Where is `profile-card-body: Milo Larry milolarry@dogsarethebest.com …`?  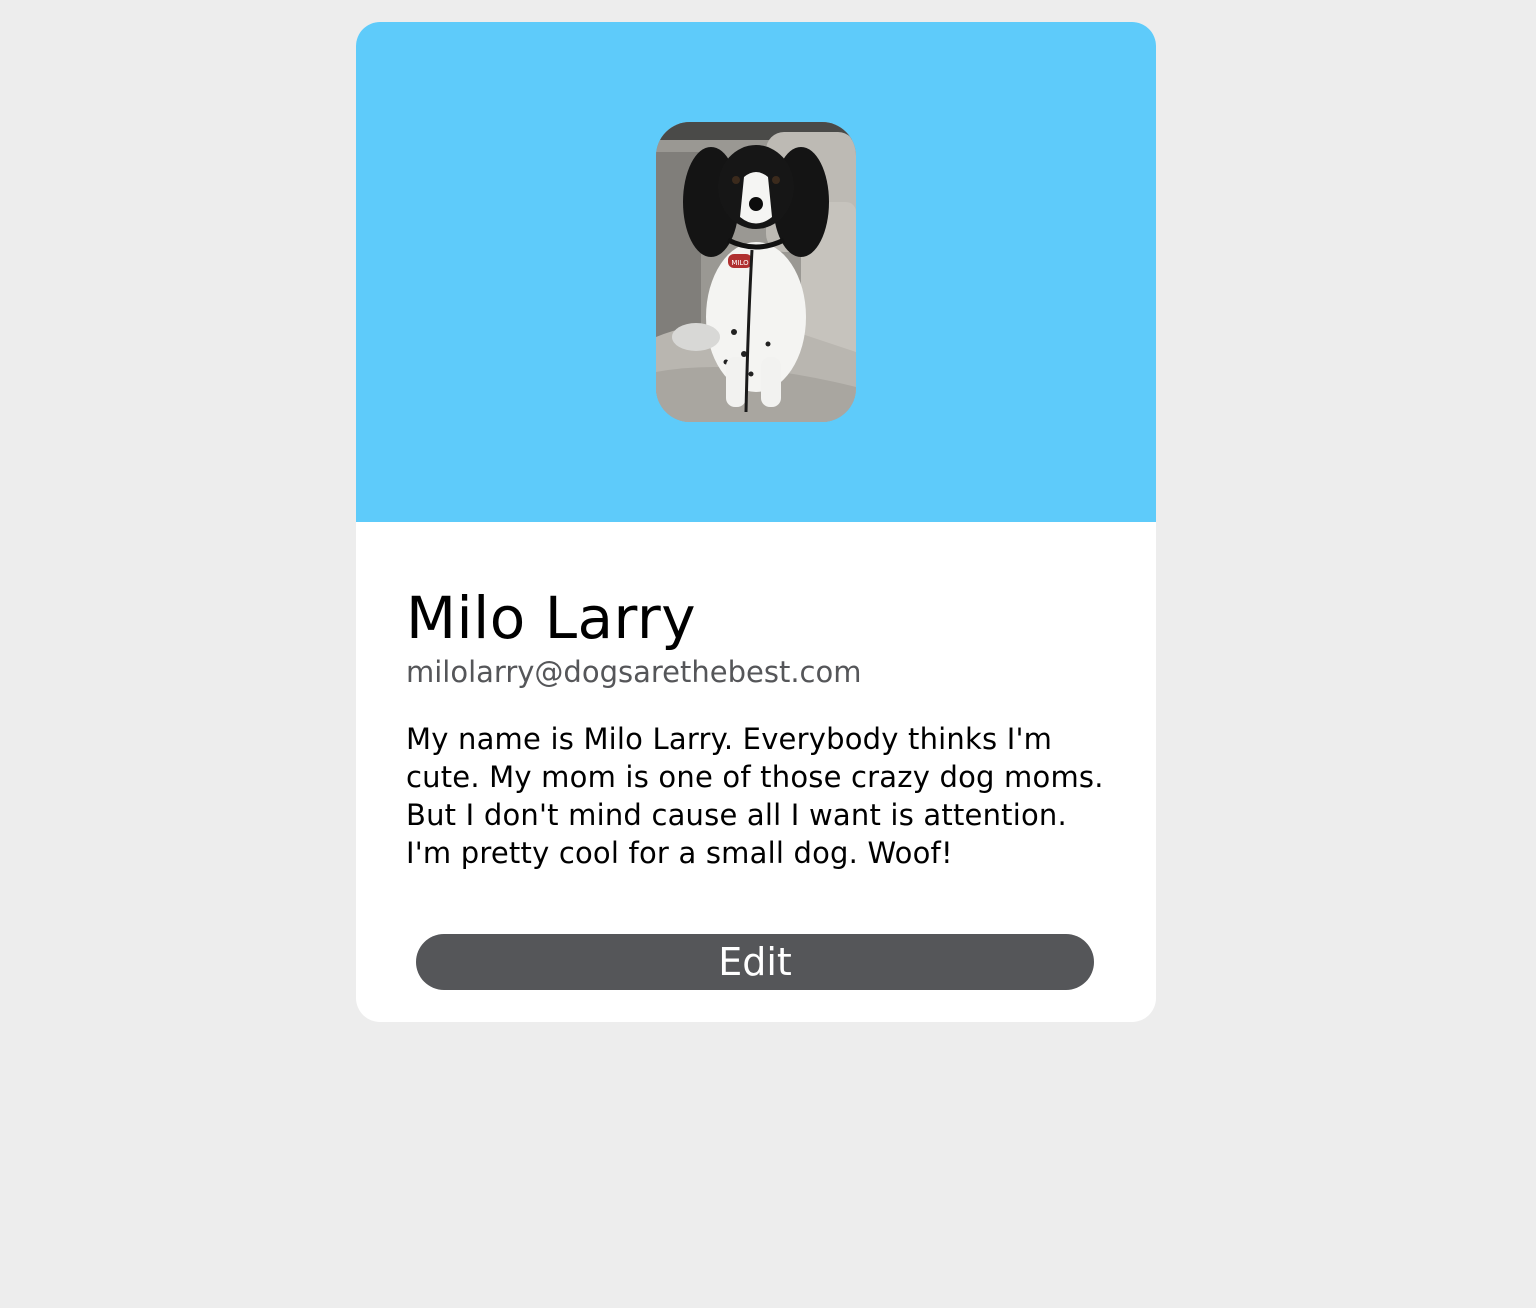 profile-card-body: Milo Larry milolarry@dogsarethebest.com … is located at coordinates (756, 727).